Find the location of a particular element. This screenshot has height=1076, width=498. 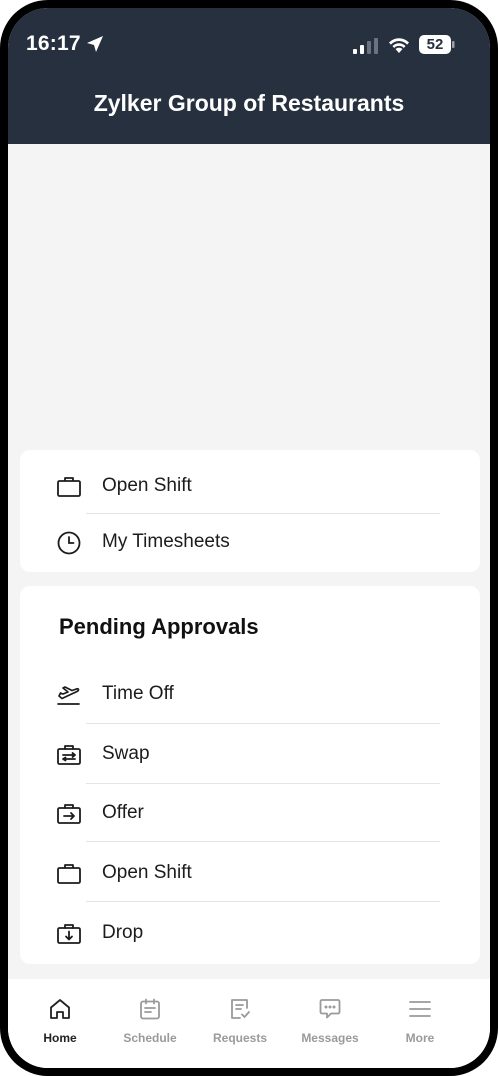

section-title: Pending Approvals is located at coordinates (159, 626).